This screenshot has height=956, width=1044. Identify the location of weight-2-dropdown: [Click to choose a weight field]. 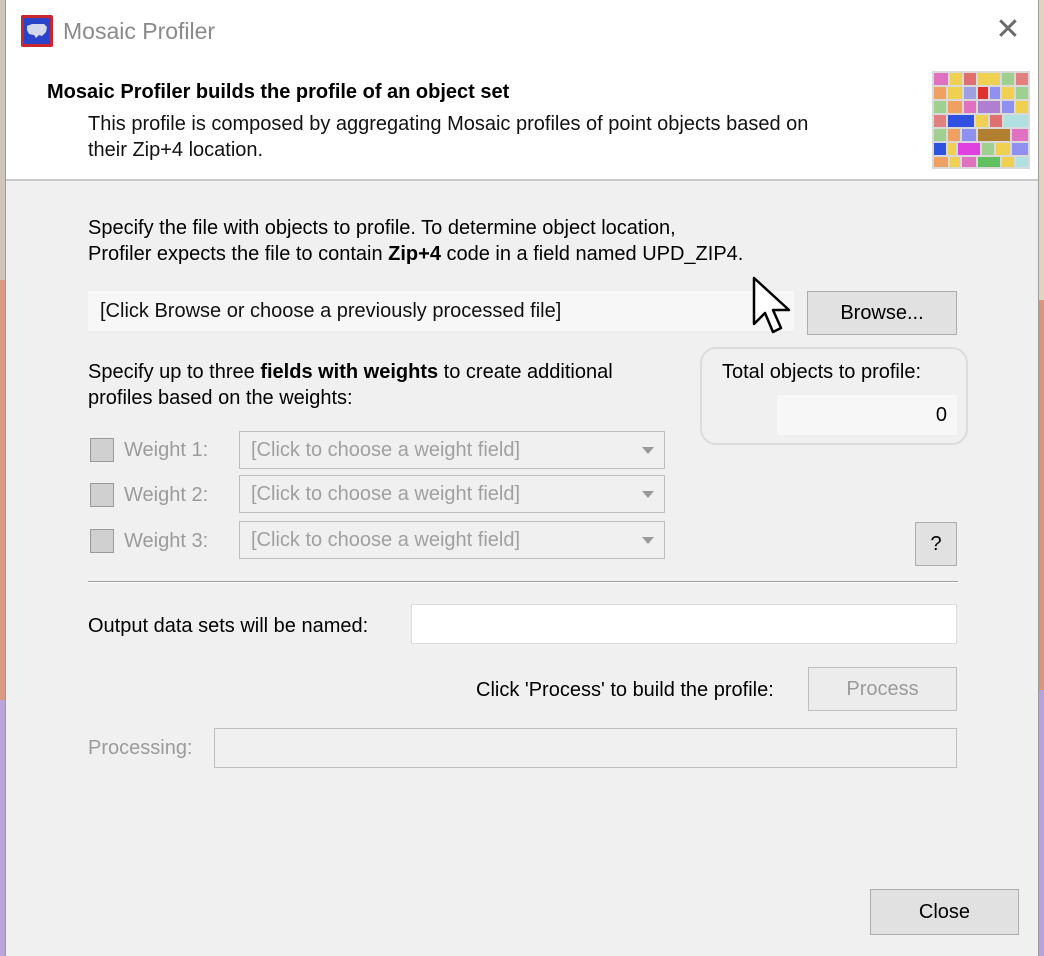
(452, 494).